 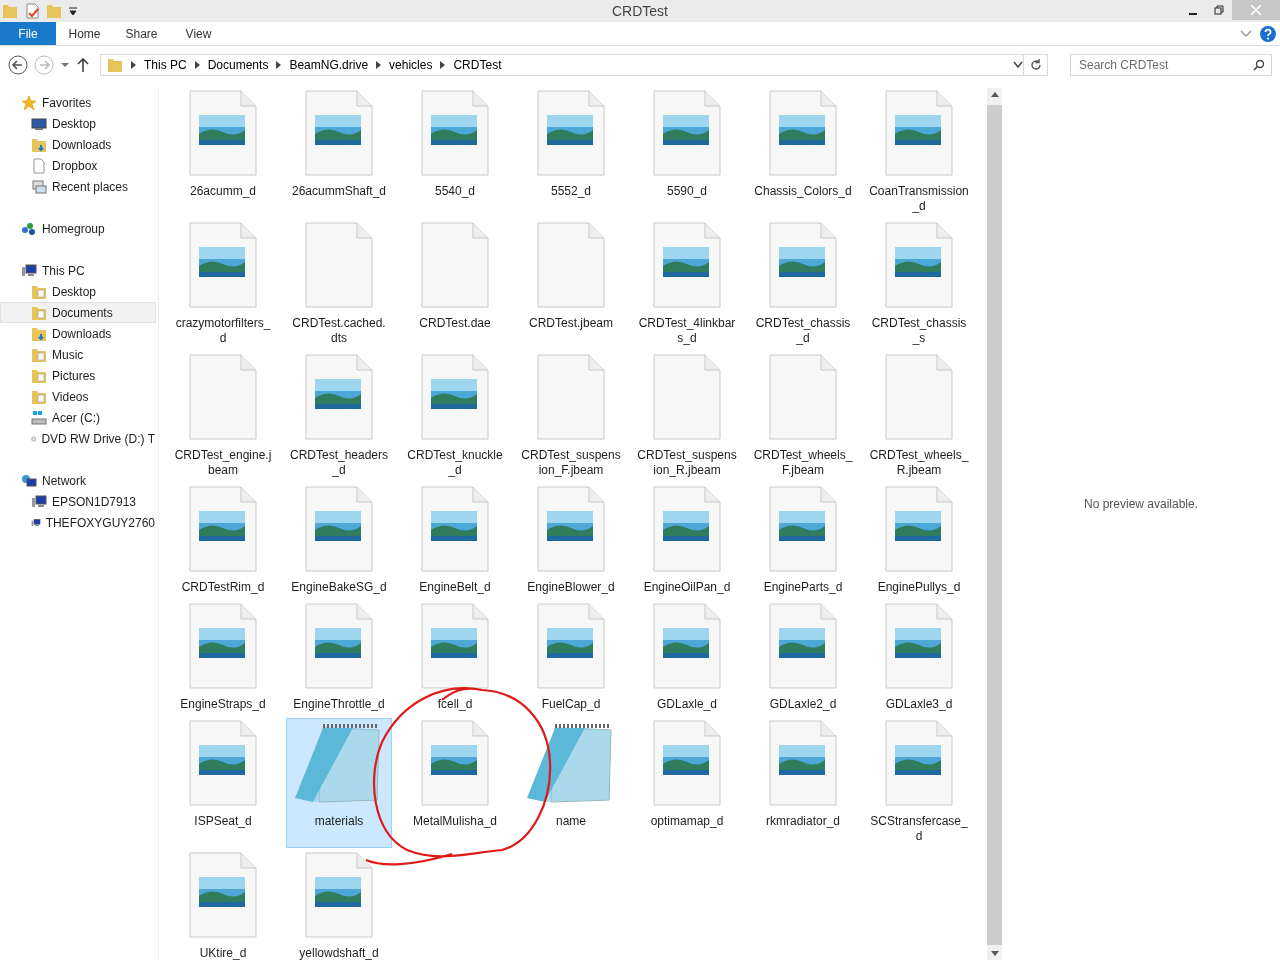 I want to click on file-item: EngineThrottle_d, so click(x=339, y=658).